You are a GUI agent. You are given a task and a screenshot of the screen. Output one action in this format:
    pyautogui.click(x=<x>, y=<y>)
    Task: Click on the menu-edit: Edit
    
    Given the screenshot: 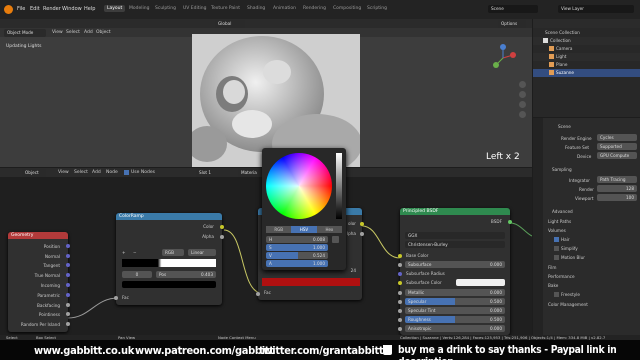 What is the action you would take?
    pyautogui.click(x=35, y=9)
    